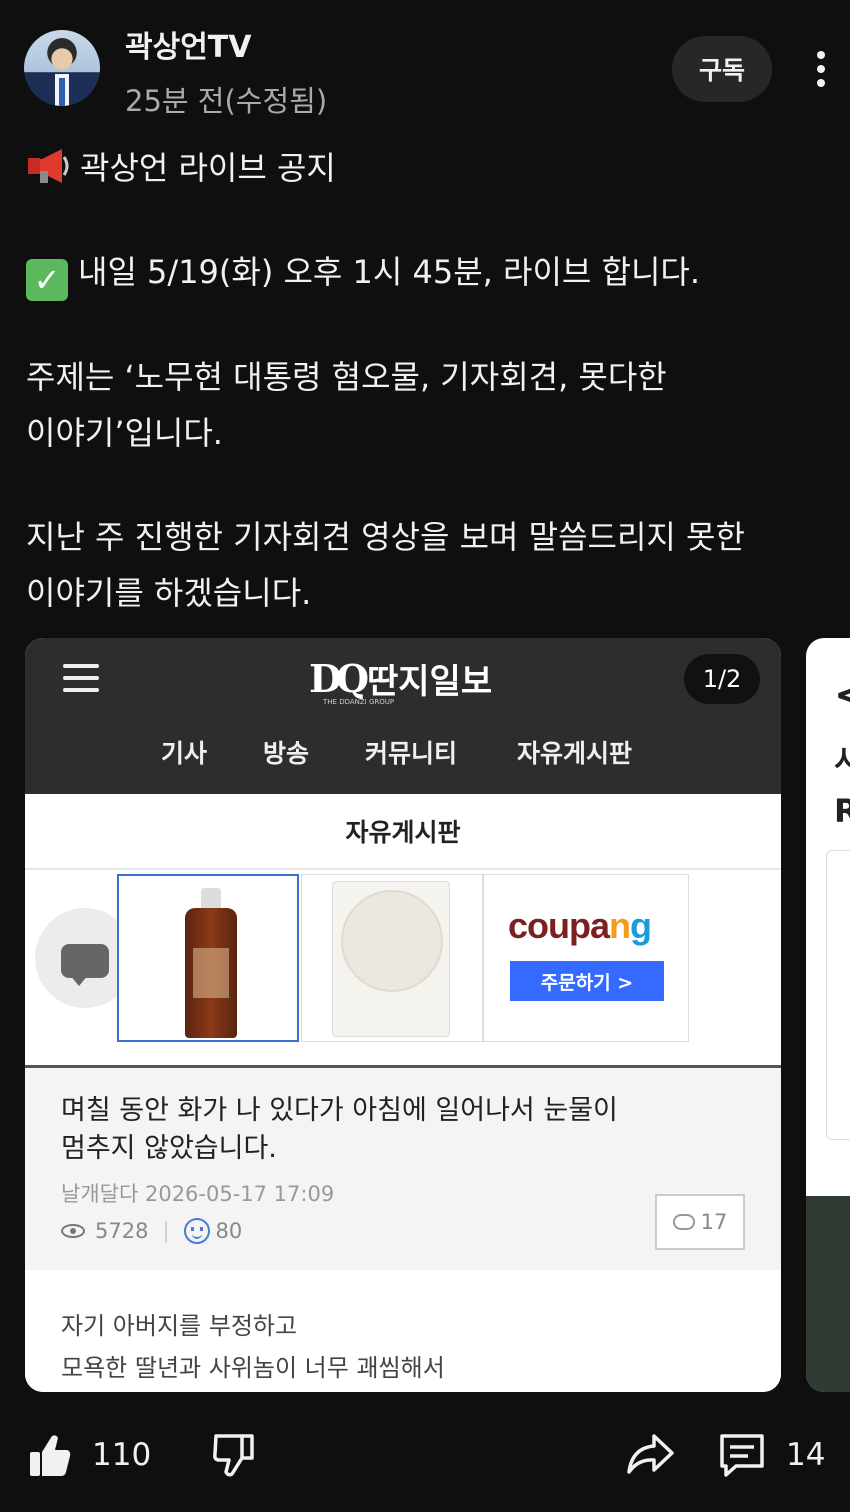  Describe the element at coordinates (253, 1368) in the screenshot. I see `article2-line2: 모욕한 딸년과 사위놈이 너무 괘씸해서` at that location.